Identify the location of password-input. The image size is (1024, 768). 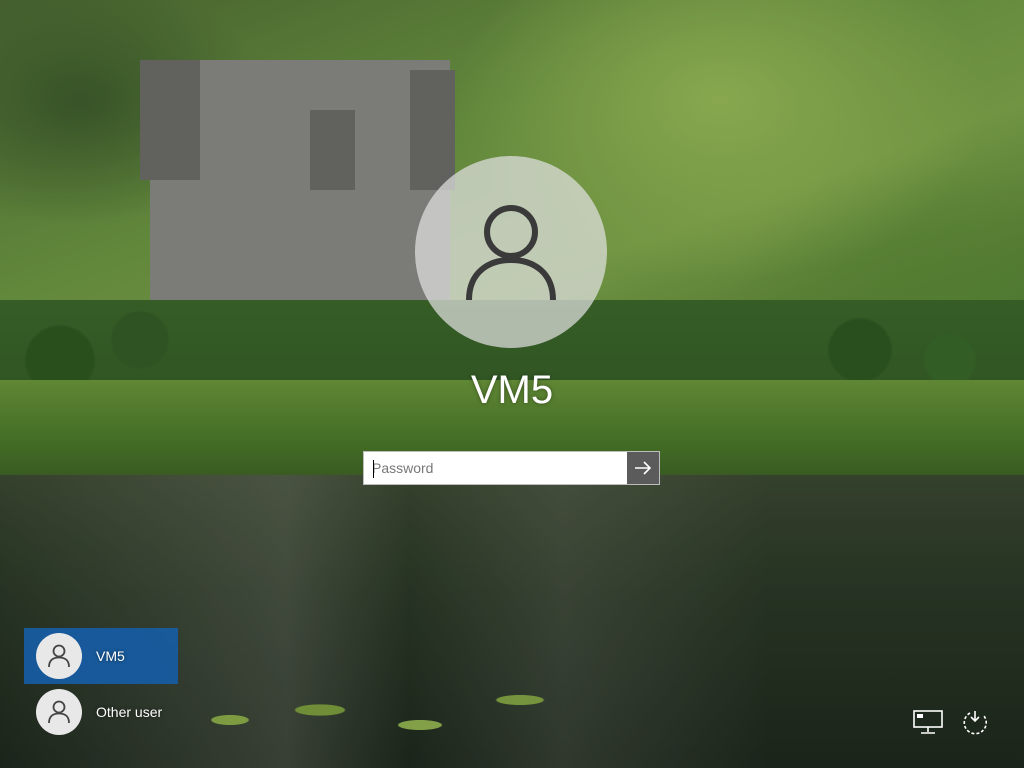
(495, 468).